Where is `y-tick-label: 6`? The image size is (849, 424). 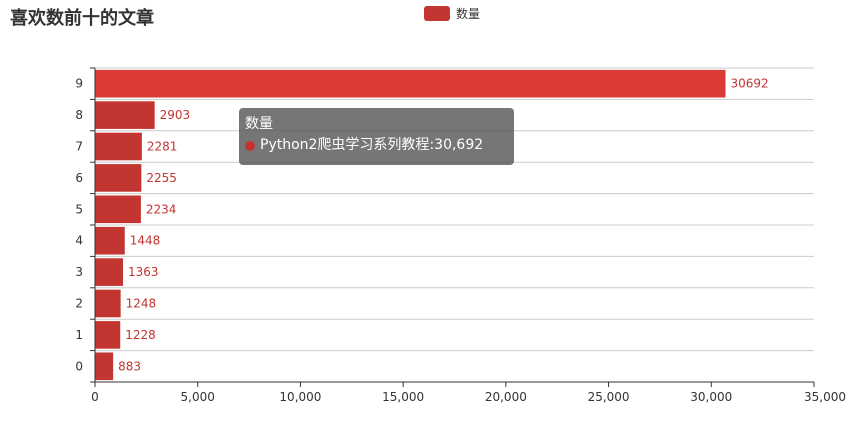
y-tick-label: 6 is located at coordinates (79, 178).